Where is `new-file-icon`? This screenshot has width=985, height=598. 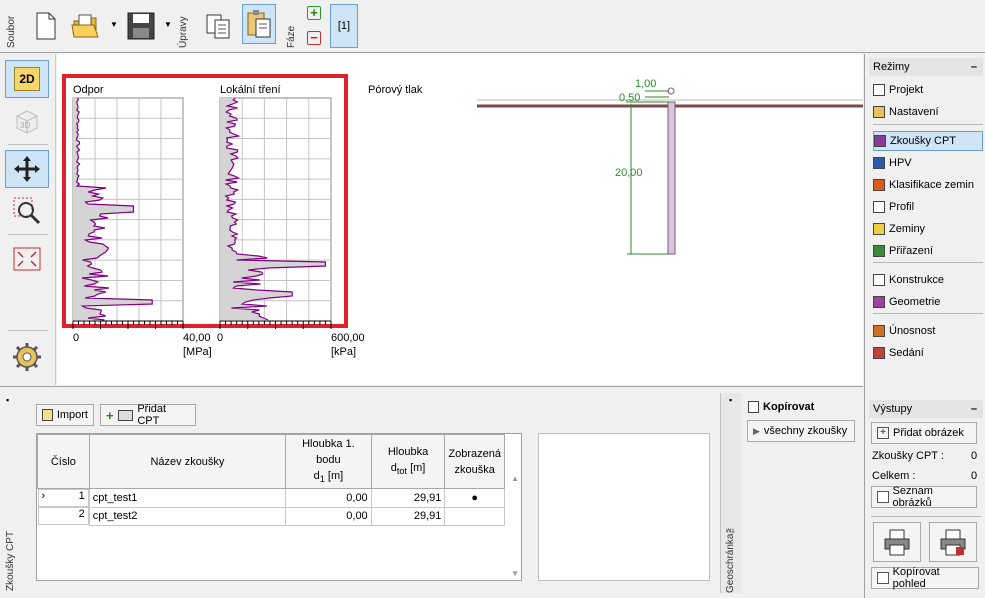
new-file-icon is located at coordinates (46, 26).